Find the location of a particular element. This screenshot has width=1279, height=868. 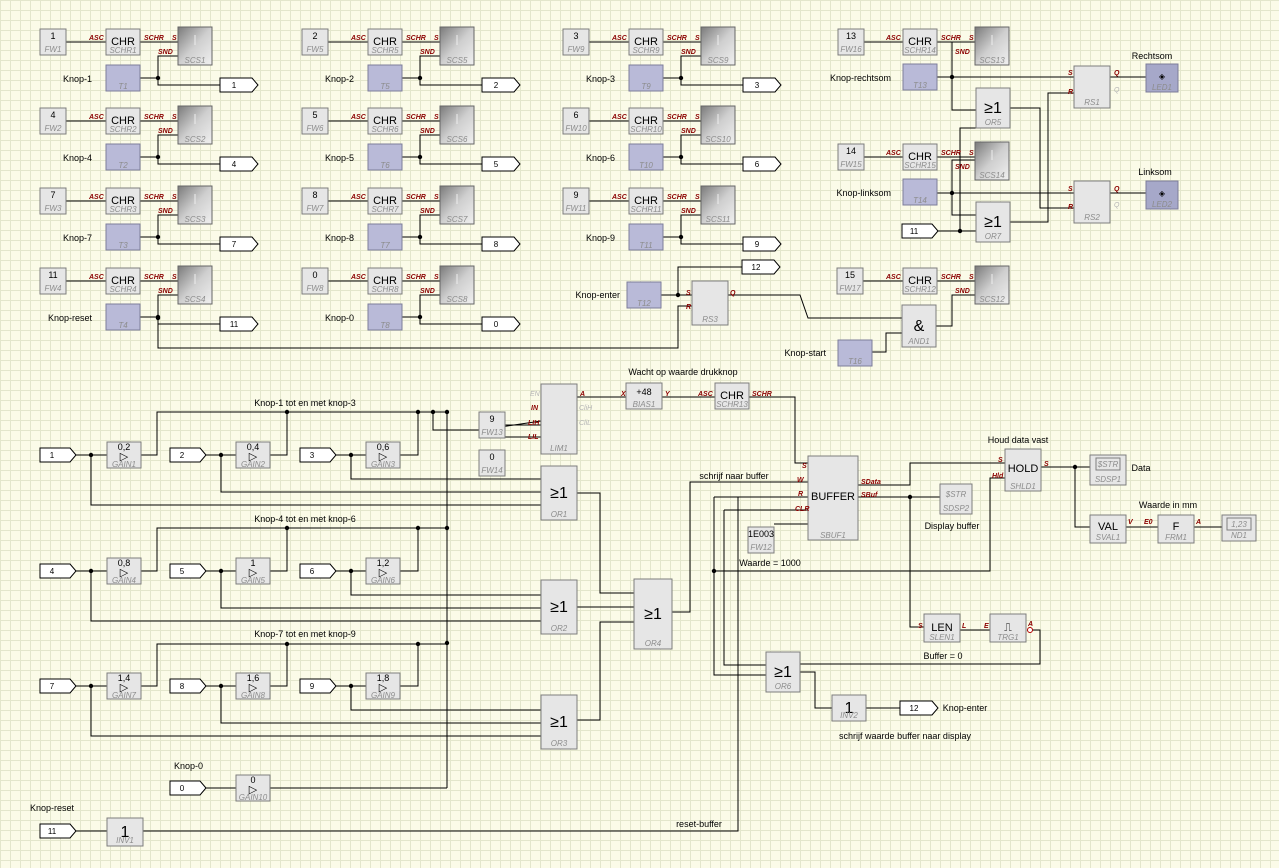

connector-value: 8 is located at coordinates (182, 686).